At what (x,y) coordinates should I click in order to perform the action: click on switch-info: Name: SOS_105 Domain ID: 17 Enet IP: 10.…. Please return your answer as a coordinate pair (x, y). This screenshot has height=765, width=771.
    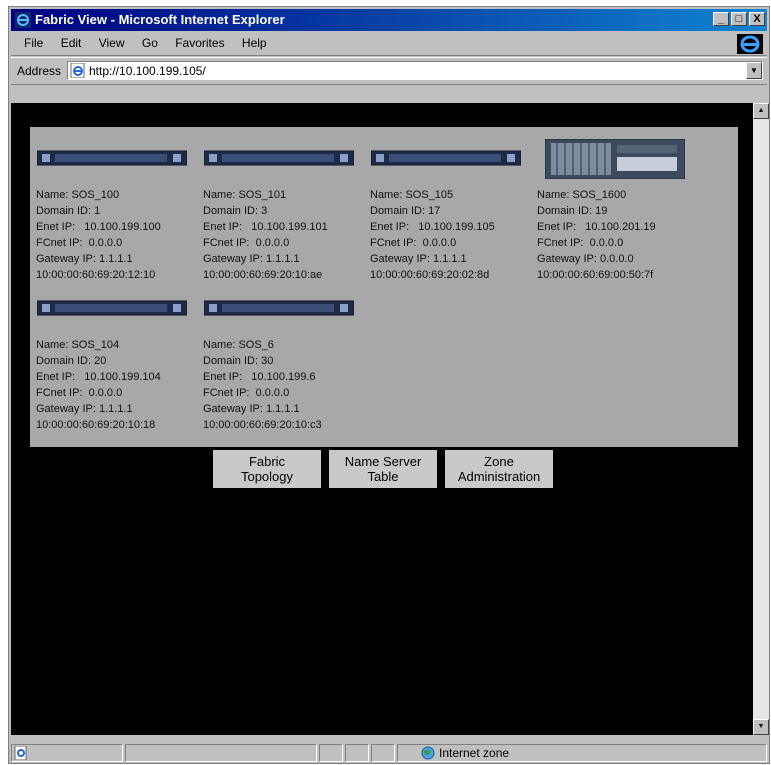
    Looking at the image, I should click on (432, 235).